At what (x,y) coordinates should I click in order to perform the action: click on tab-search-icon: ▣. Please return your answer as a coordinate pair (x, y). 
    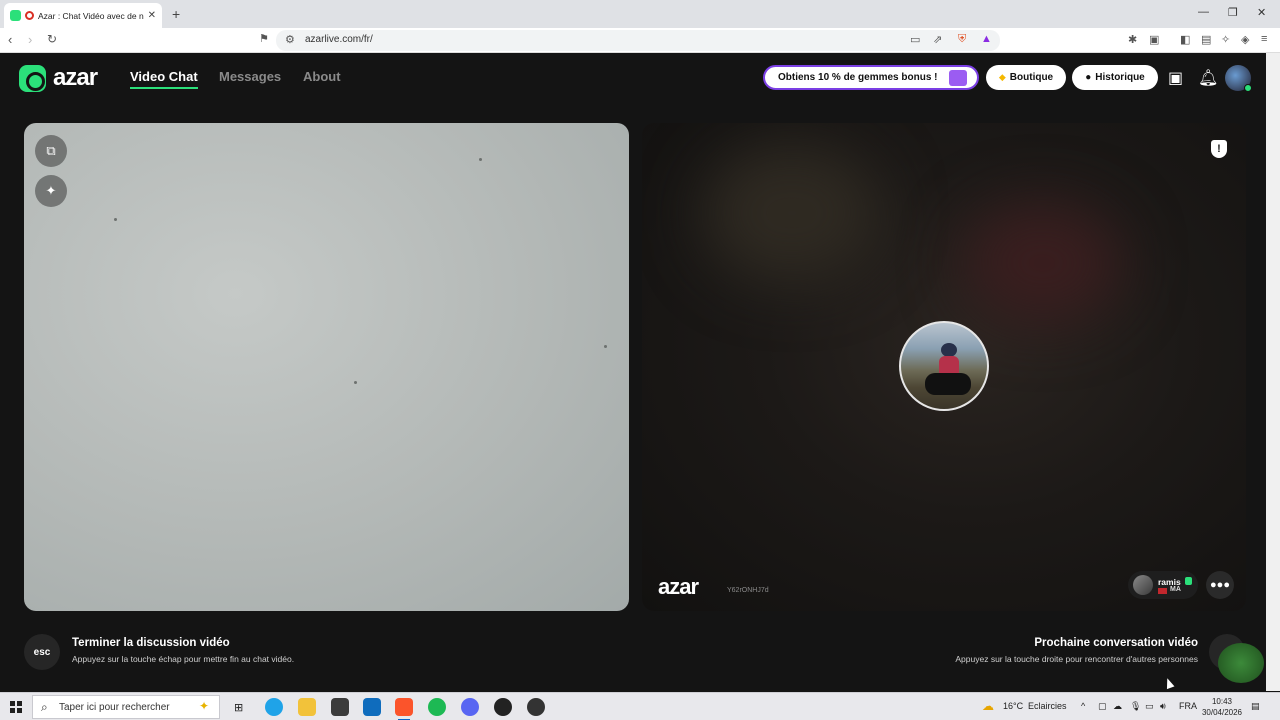
    Looking at the image, I should click on (1154, 39).